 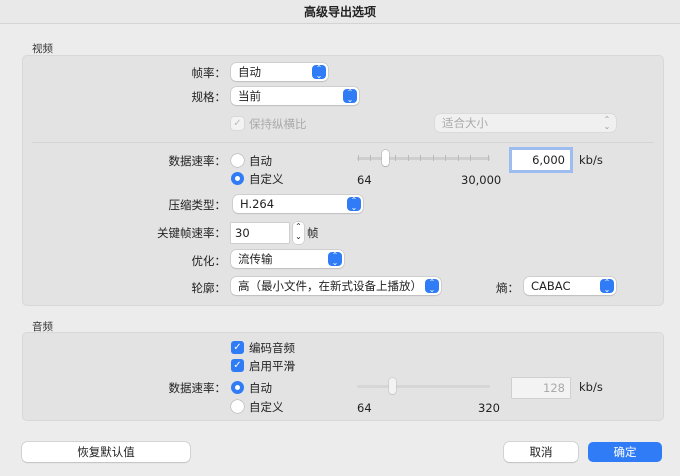 What do you see at coordinates (278, 124) in the screenshot?
I see `keep-aspect-label: 保持纵横比` at bounding box center [278, 124].